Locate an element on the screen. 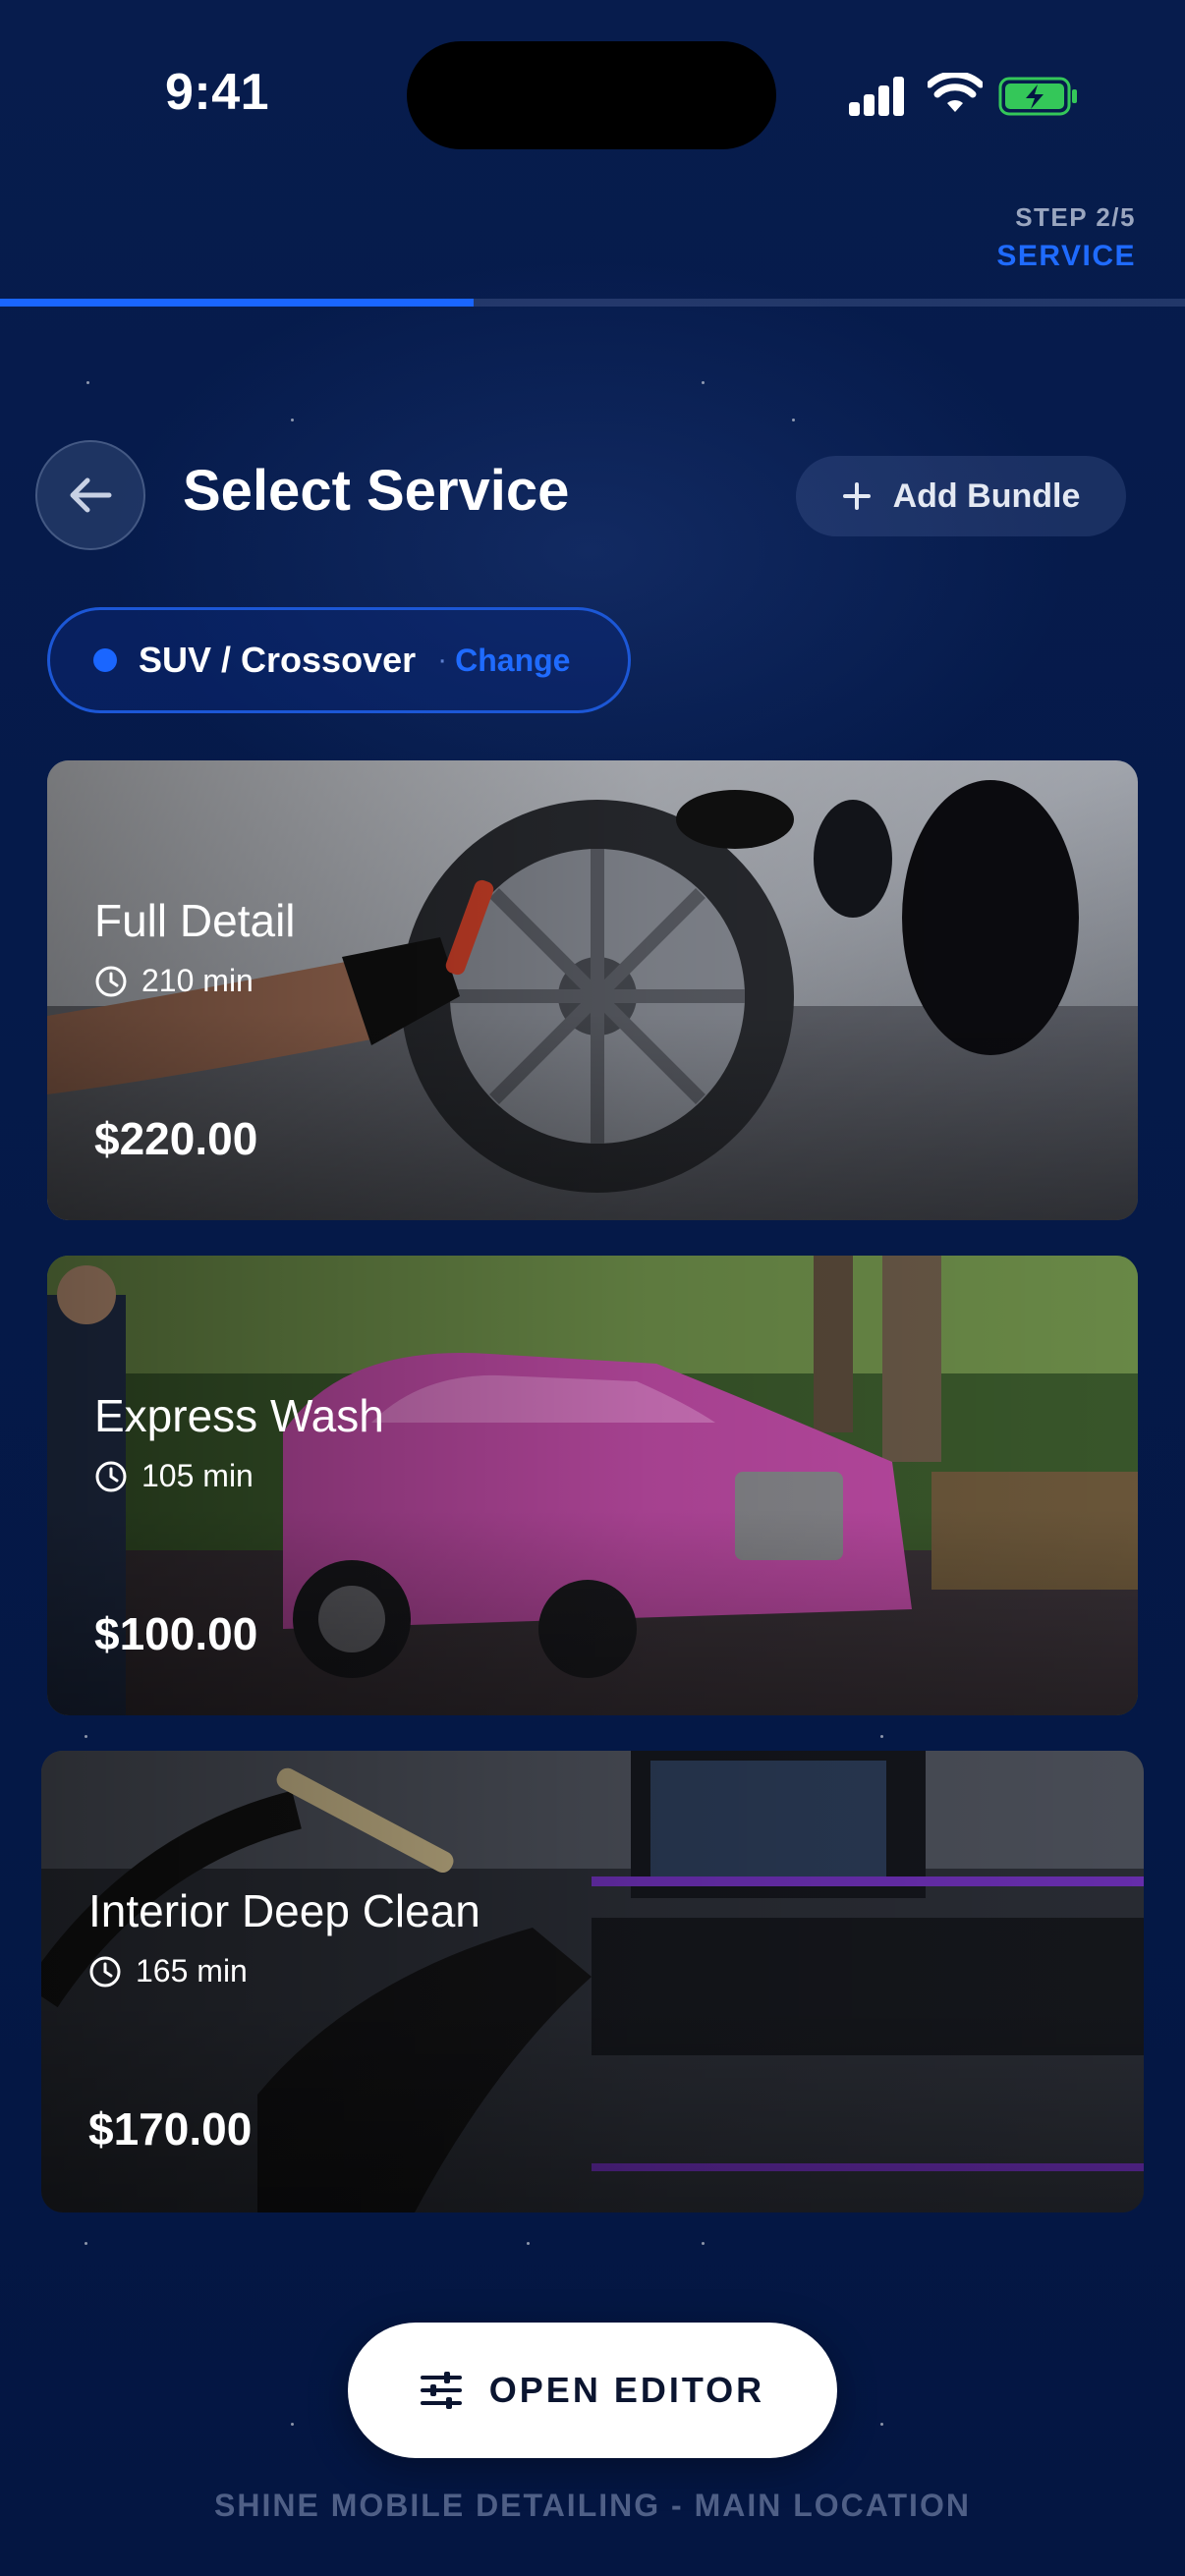  service-name: Full Detail is located at coordinates (195, 920).